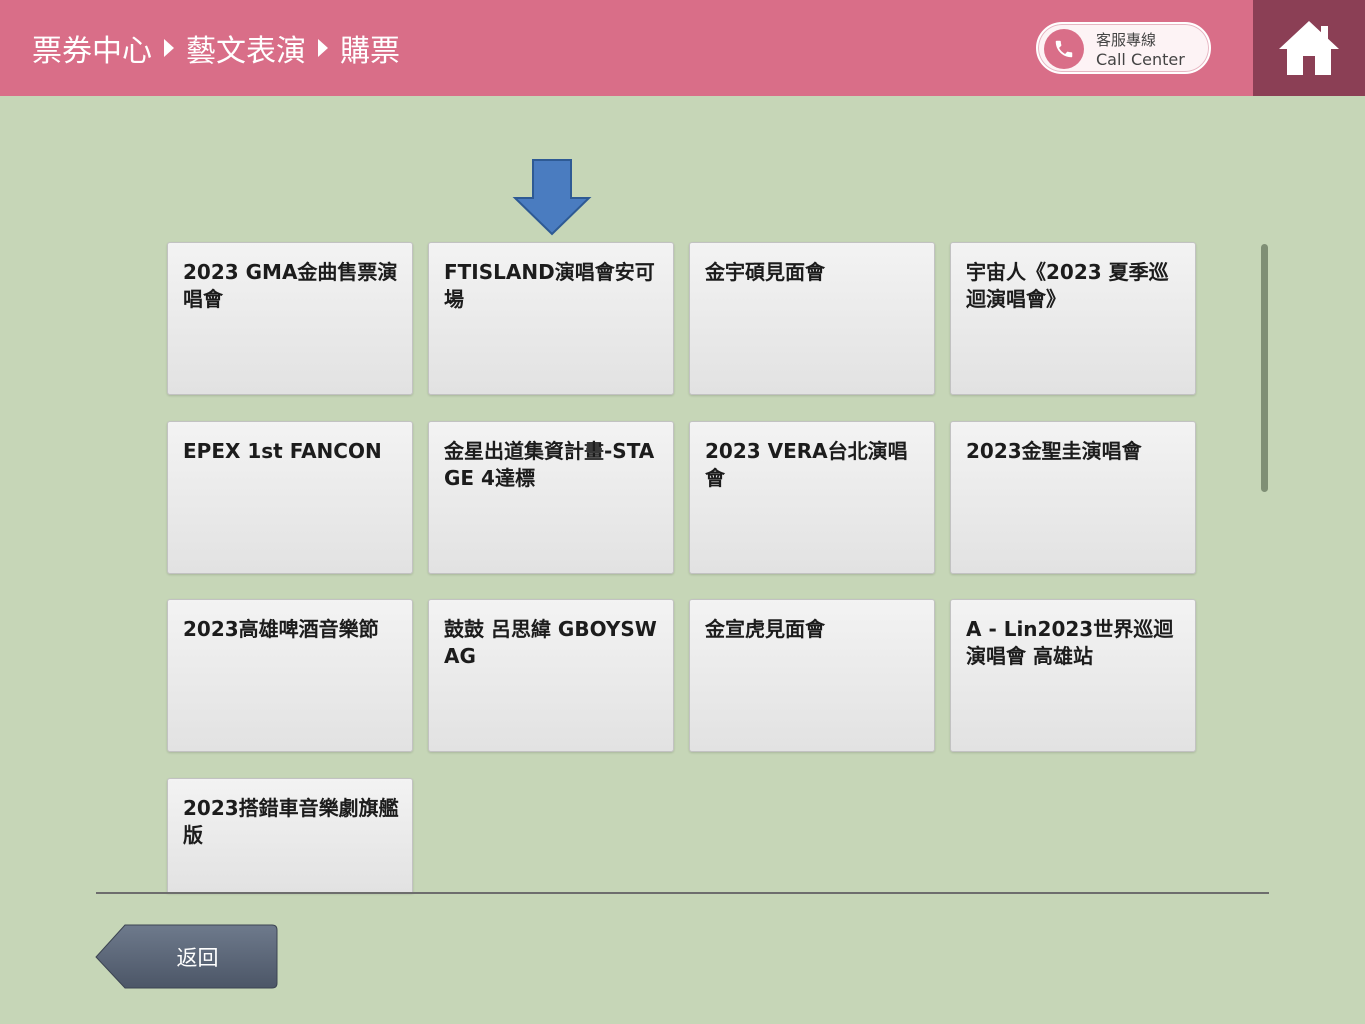 The width and height of the screenshot is (1365, 1024). What do you see at coordinates (1073, 318) in the screenshot?
I see `event-tile: 宇宙人《2023 夏季巡迴演唱會》` at bounding box center [1073, 318].